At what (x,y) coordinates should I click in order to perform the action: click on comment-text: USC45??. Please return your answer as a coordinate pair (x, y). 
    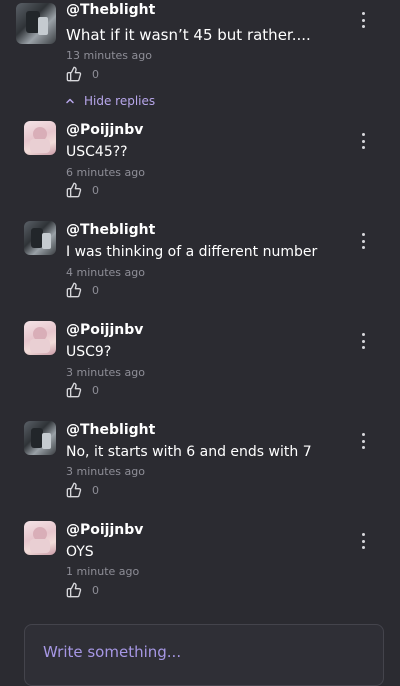
    Looking at the image, I should click on (97, 152).